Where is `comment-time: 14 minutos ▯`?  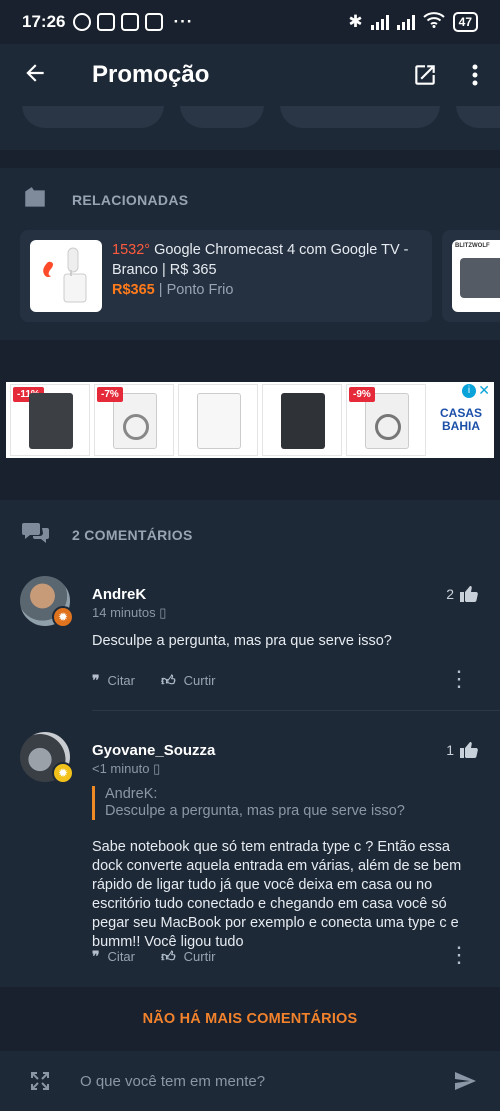
comment-time: 14 minutos ▯ is located at coordinates (129, 613).